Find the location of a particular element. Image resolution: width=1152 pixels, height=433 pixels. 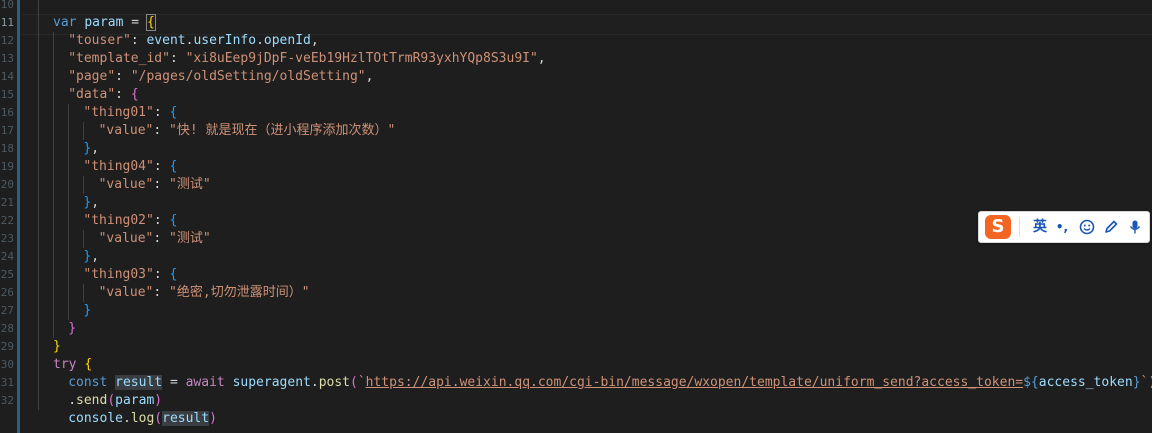

code-token: result is located at coordinates (139, 382).